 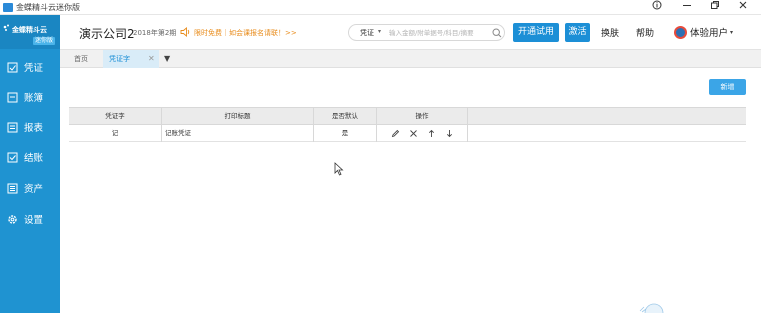 What do you see at coordinates (238, 116) in the screenshot?
I see `column-header: 打印标题` at bounding box center [238, 116].